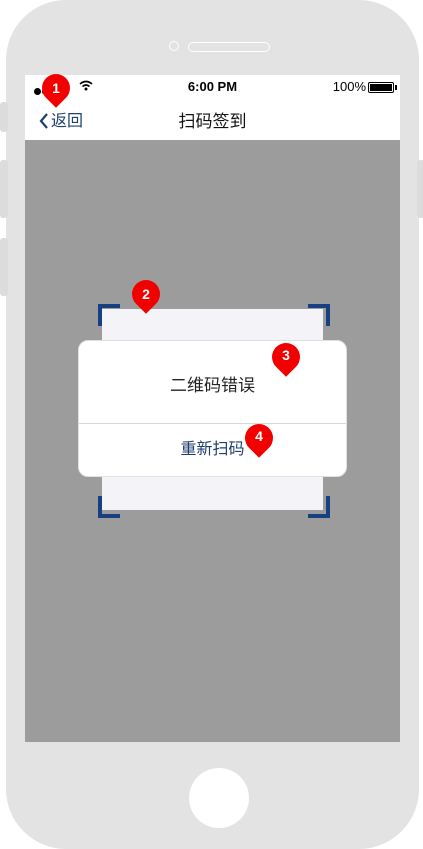 The image size is (423, 849). Describe the element at coordinates (4, 189) in the screenshot. I see `volume-up-button` at that location.